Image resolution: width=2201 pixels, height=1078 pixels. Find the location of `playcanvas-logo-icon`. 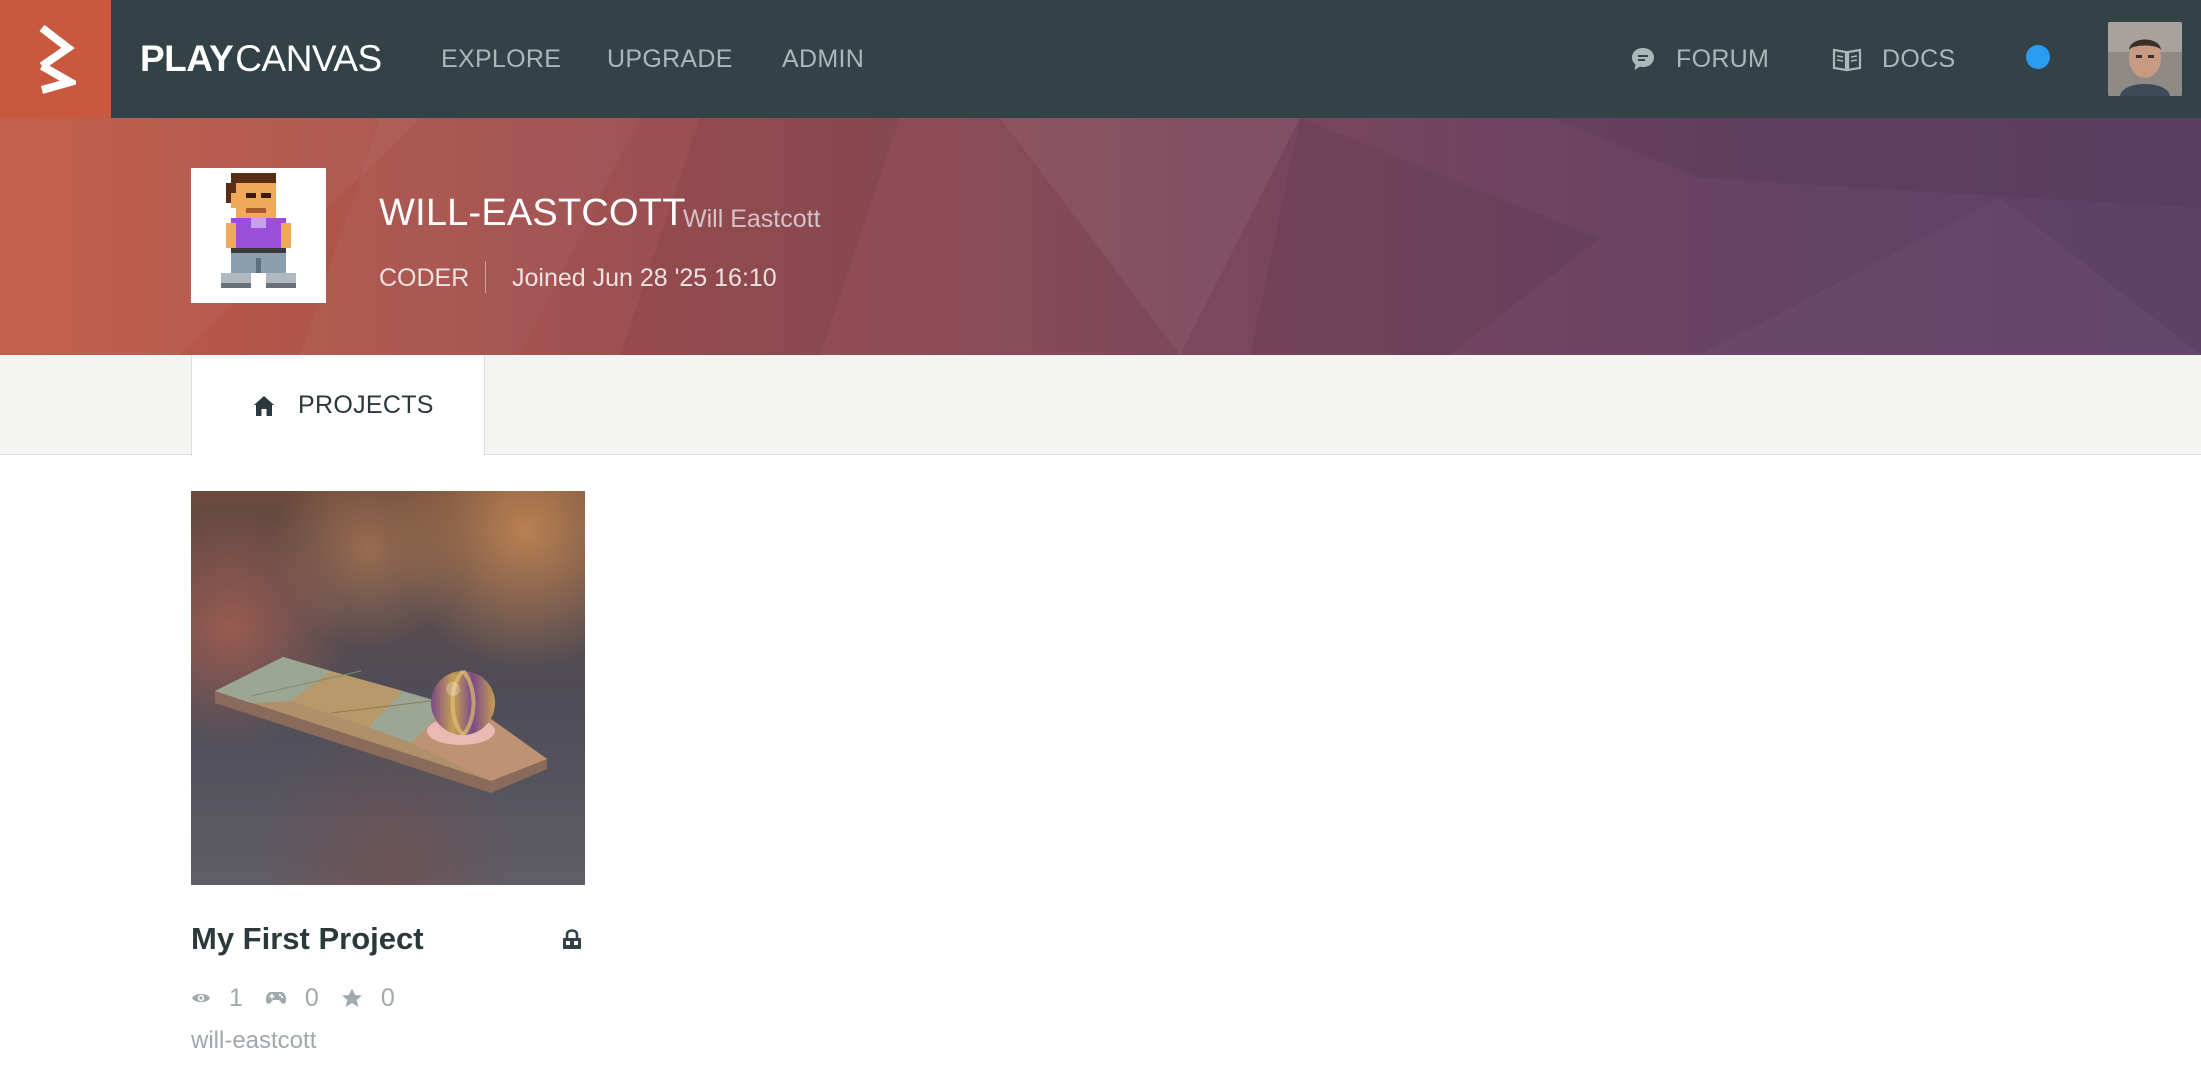

playcanvas-logo-icon is located at coordinates (57, 59).